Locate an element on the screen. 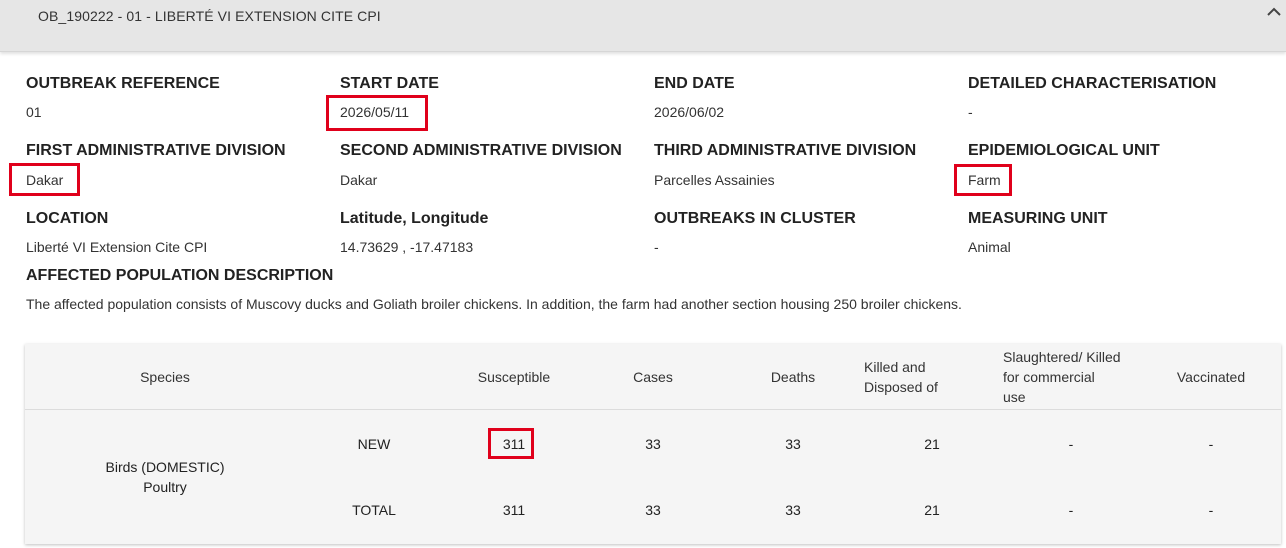  end-date-value: 2026/06/02 is located at coordinates (689, 112).